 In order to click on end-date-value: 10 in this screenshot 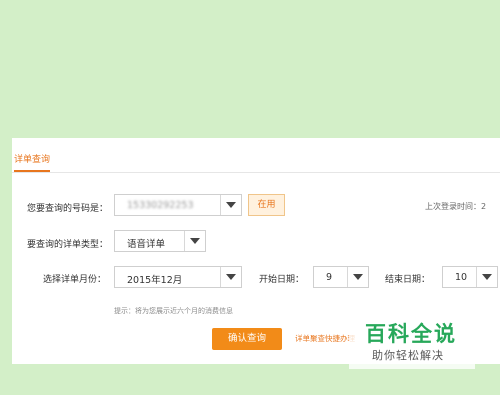, I will do `click(461, 277)`.